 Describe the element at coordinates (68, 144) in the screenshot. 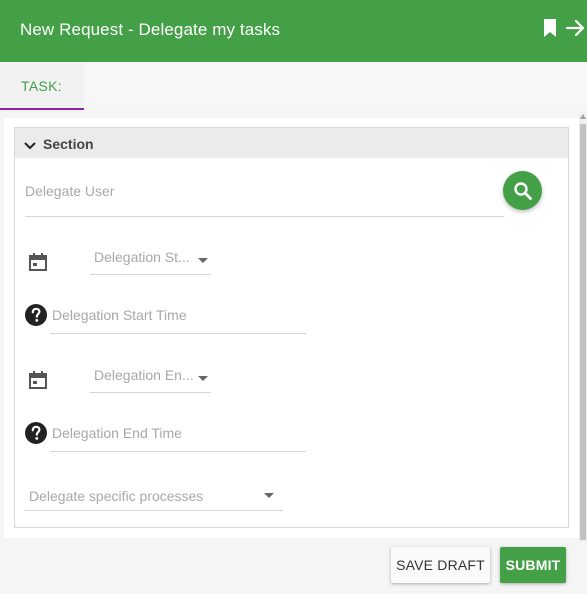

I see `section-title: Section` at that location.